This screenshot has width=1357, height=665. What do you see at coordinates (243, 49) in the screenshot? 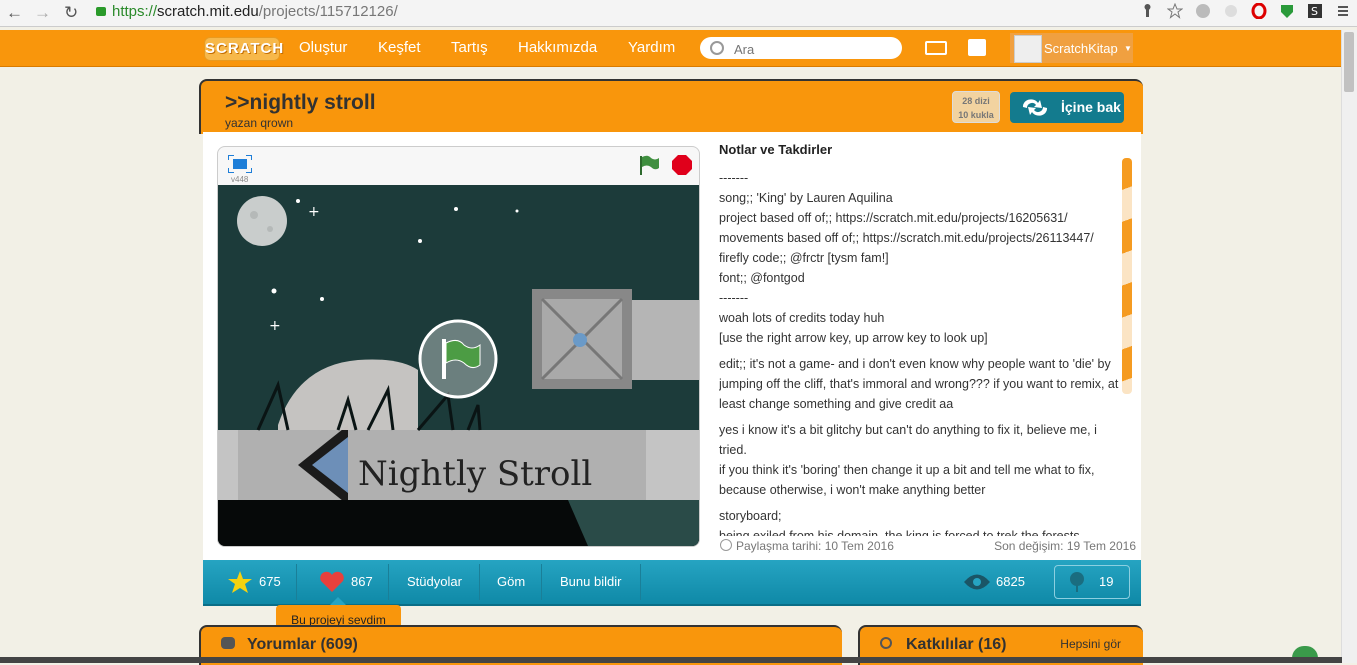
I see `scratch-logo: SCRATCH` at bounding box center [243, 49].